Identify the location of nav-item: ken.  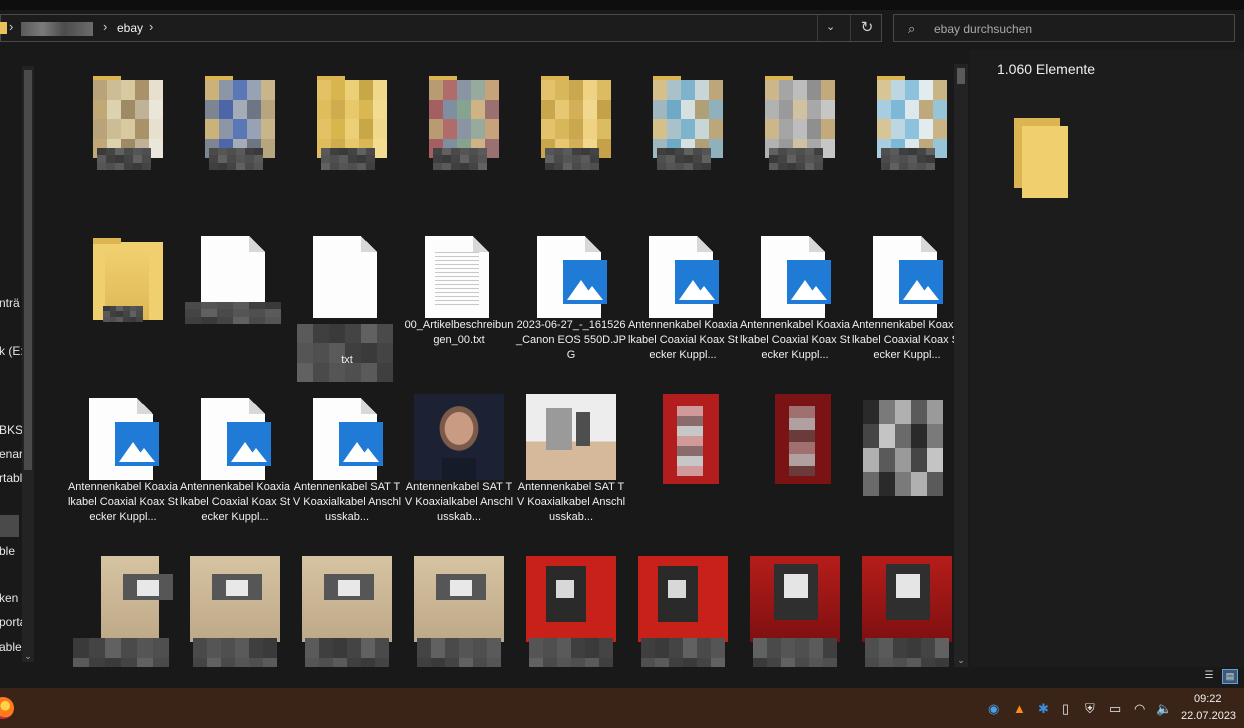
(9, 598).